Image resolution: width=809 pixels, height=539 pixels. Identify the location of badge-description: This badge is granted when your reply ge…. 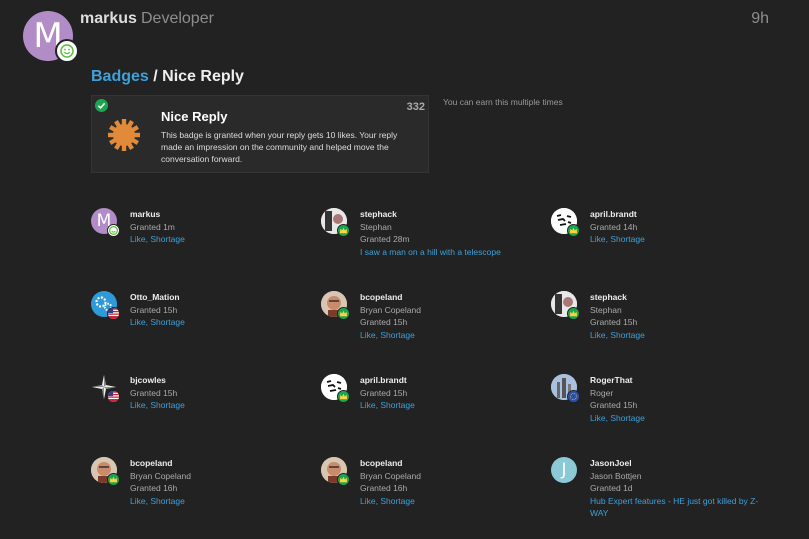
(279, 147).